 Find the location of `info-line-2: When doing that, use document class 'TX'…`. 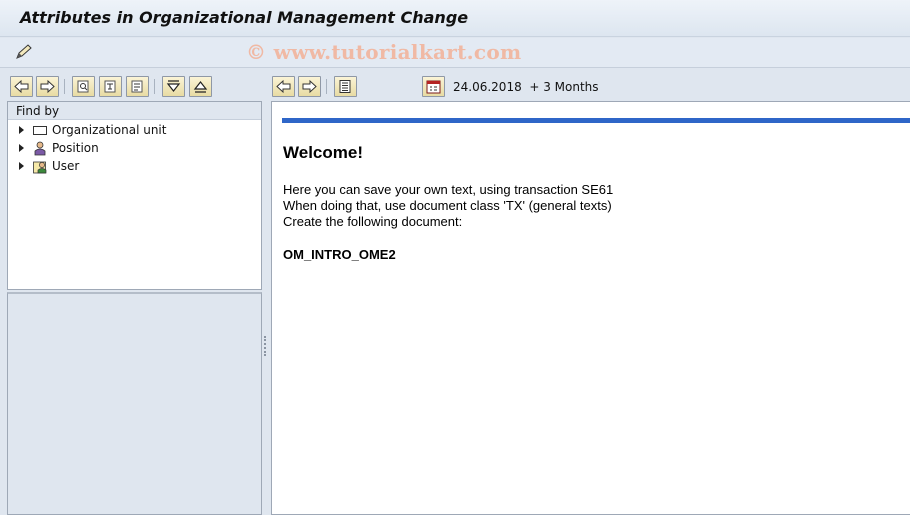

info-line-2: When doing that, use document class 'TX'… is located at coordinates (447, 205).